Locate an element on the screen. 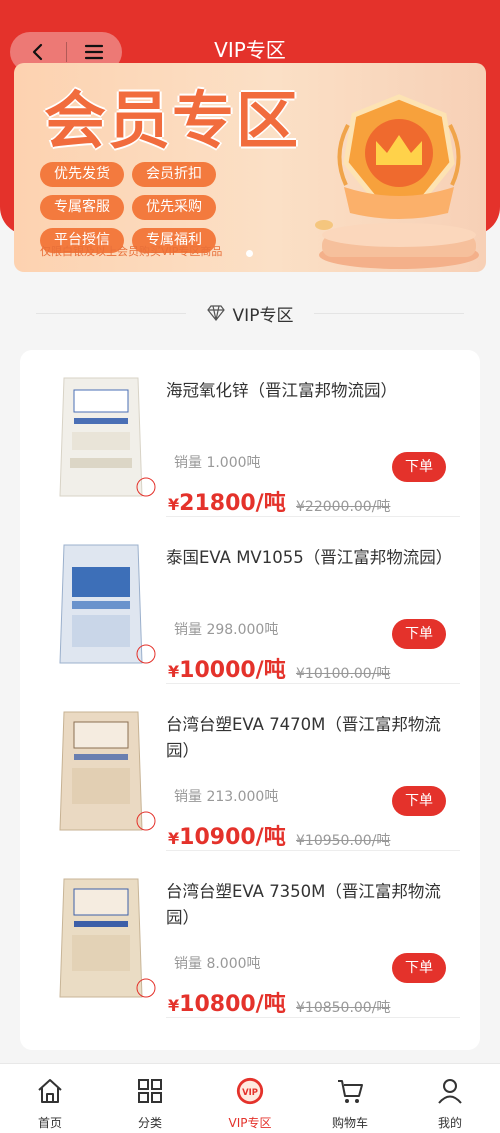 Image resolution: width=500 pixels, height=1133 pixels. svg-text: VIP is located at coordinates (250, 1092).